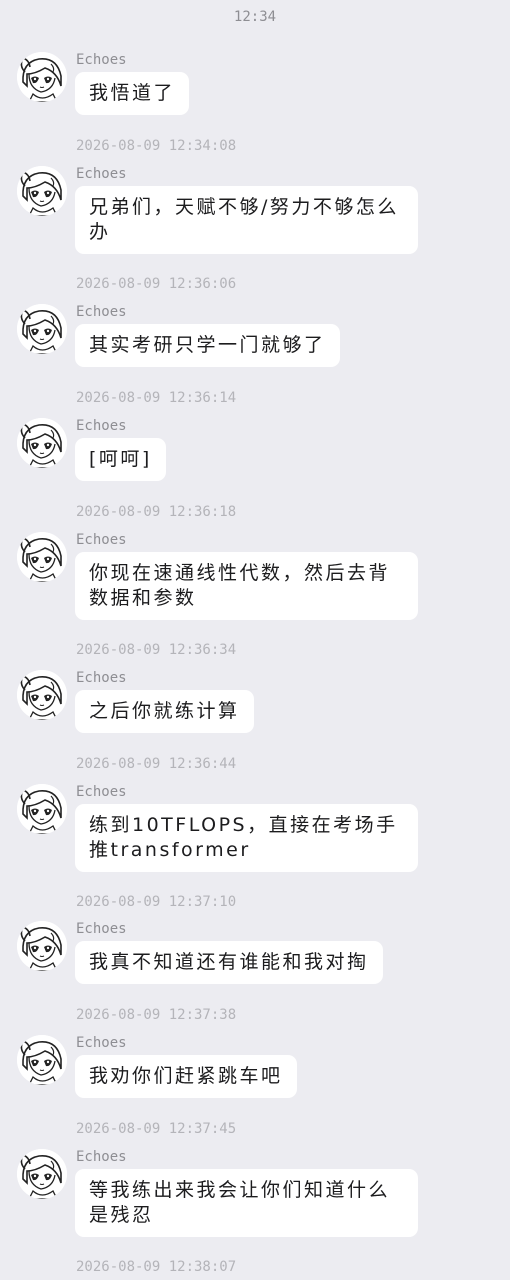  Describe the element at coordinates (246, 586) in the screenshot. I see `message-bubble: 你现在速通线性代数，然后去背数据和参数` at that location.